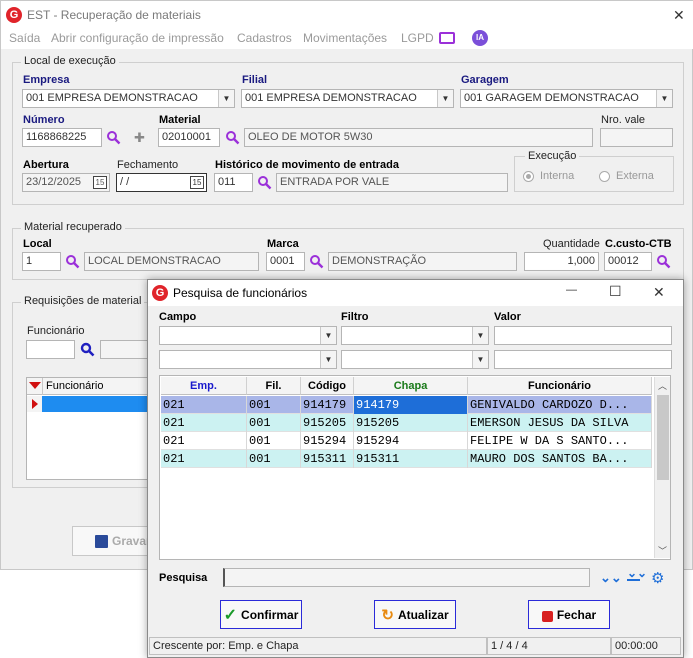  I want to click on requisicoes-grid-selected-row, so click(96, 404).